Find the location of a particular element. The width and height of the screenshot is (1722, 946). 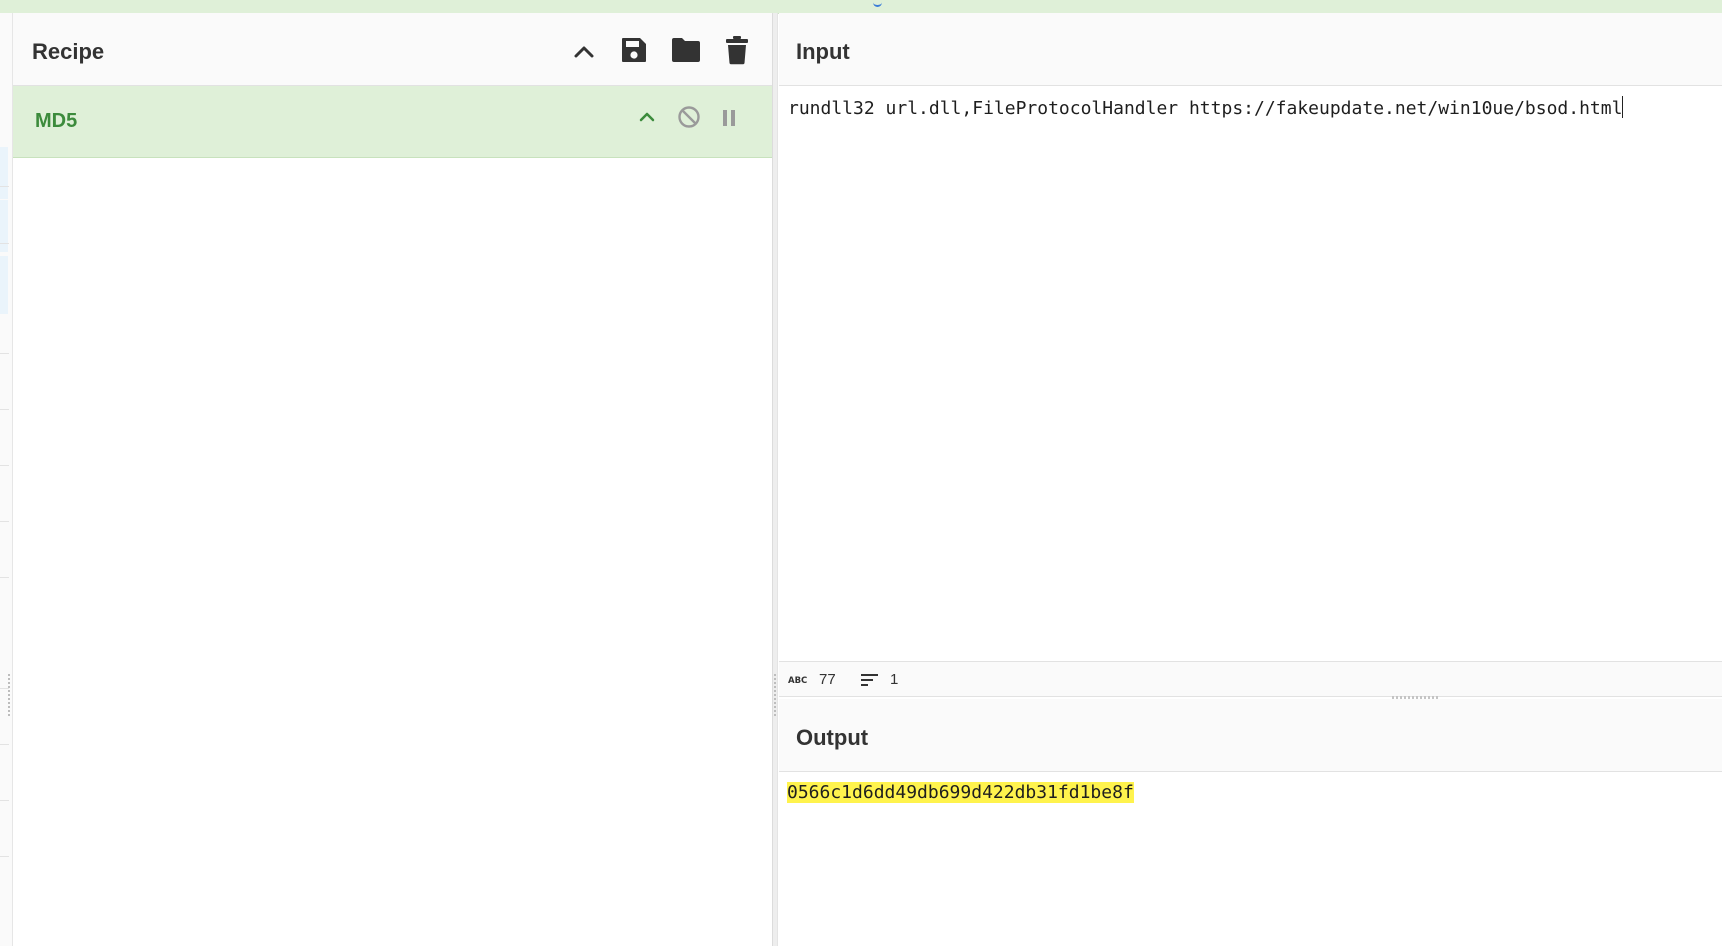

output-header: Output is located at coordinates (1250, 735).